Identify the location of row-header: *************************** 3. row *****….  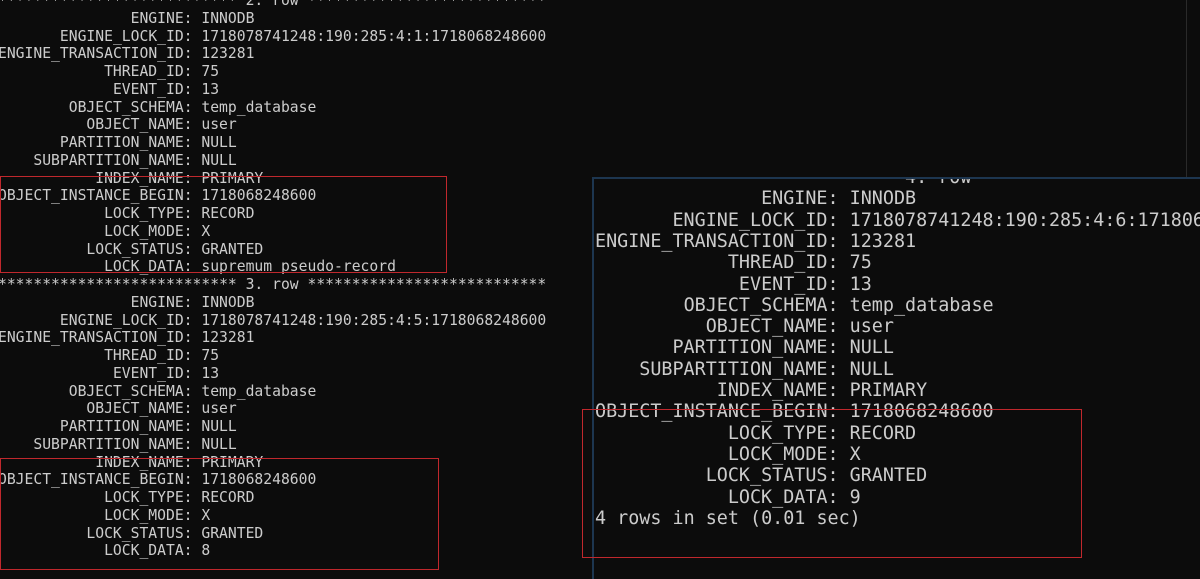
(273, 284).